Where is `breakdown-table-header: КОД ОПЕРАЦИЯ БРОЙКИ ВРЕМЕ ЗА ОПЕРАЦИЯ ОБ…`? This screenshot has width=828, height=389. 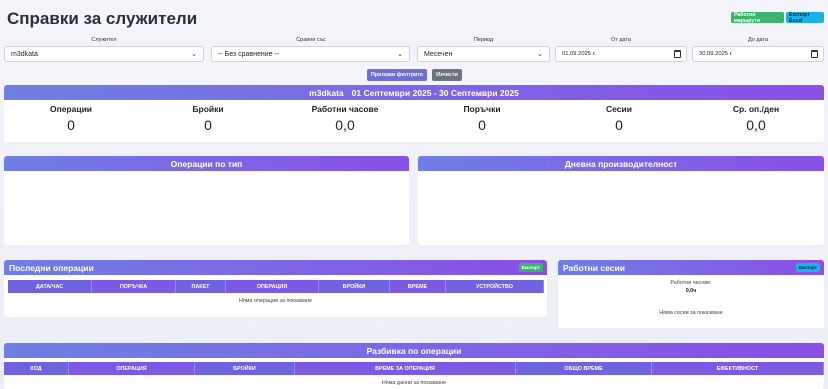 breakdown-table-header: КОД ОПЕРАЦИЯ БРОЙКИ ВРЕМЕ ЗА ОПЕРАЦИЯ ОБ… is located at coordinates (414, 368).